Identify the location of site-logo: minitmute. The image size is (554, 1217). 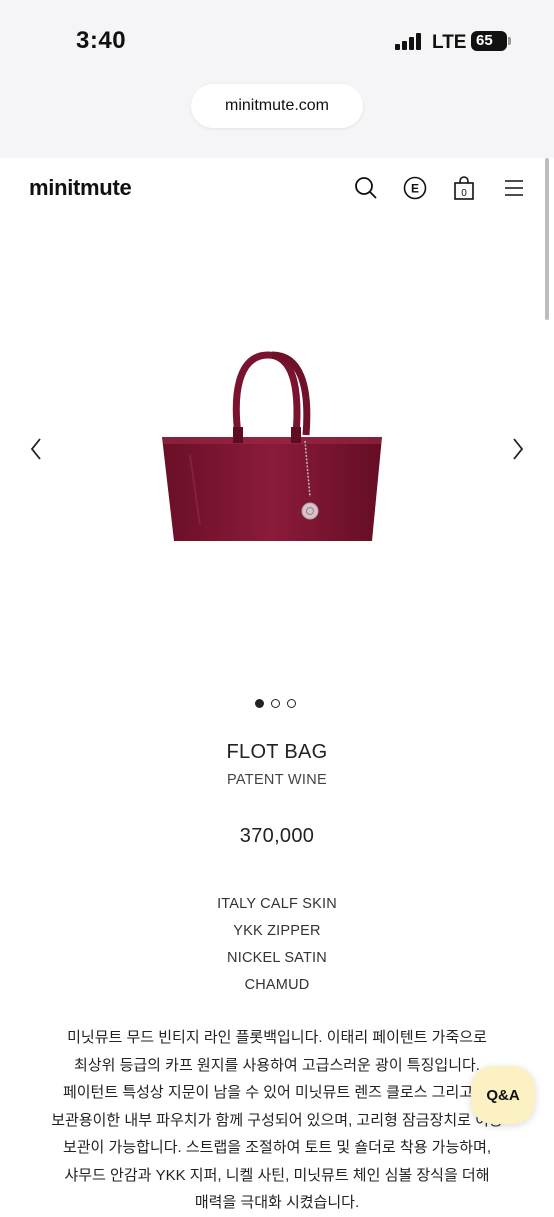
(80, 188).